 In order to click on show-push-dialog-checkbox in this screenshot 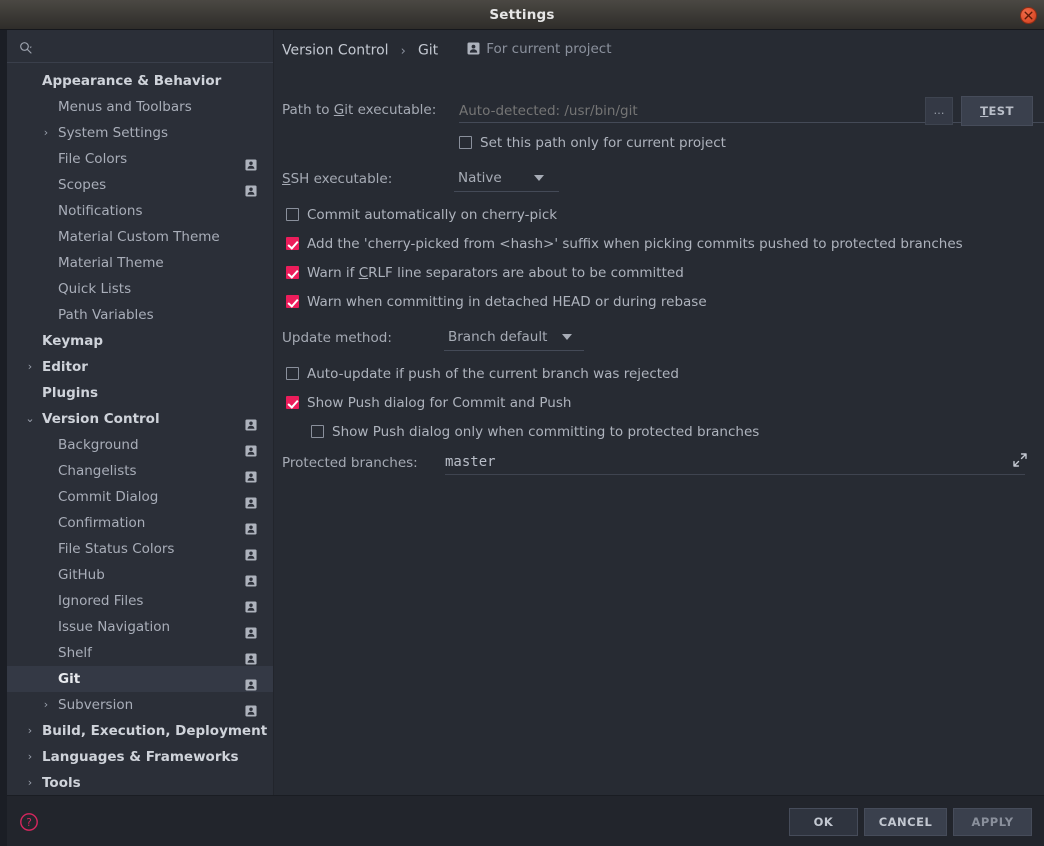, I will do `click(292, 402)`.